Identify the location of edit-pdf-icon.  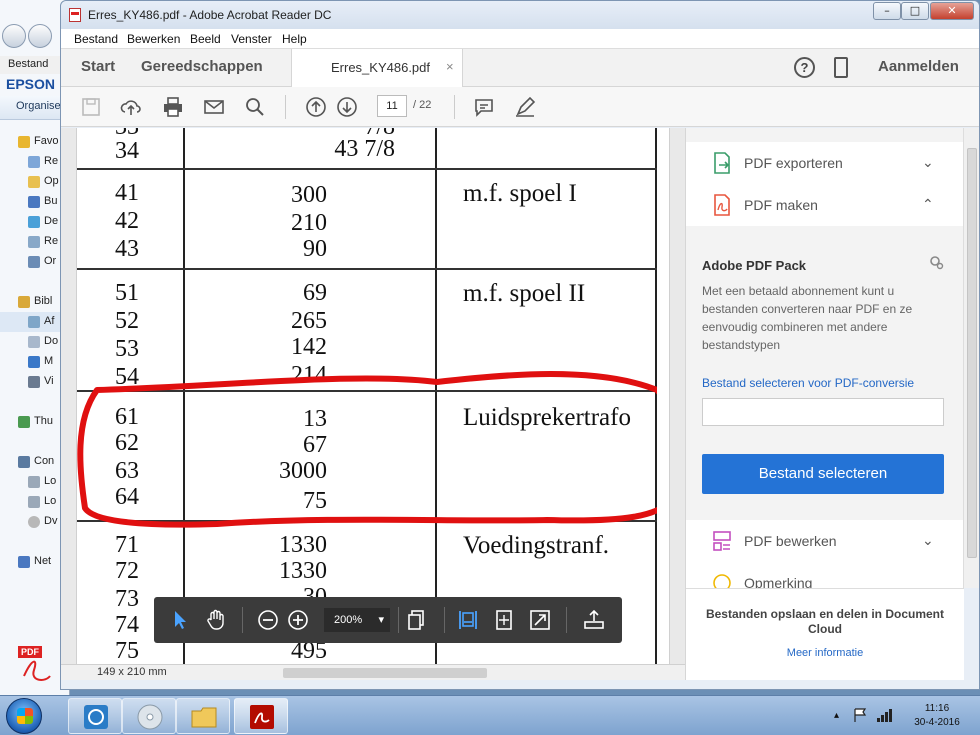
(722, 541).